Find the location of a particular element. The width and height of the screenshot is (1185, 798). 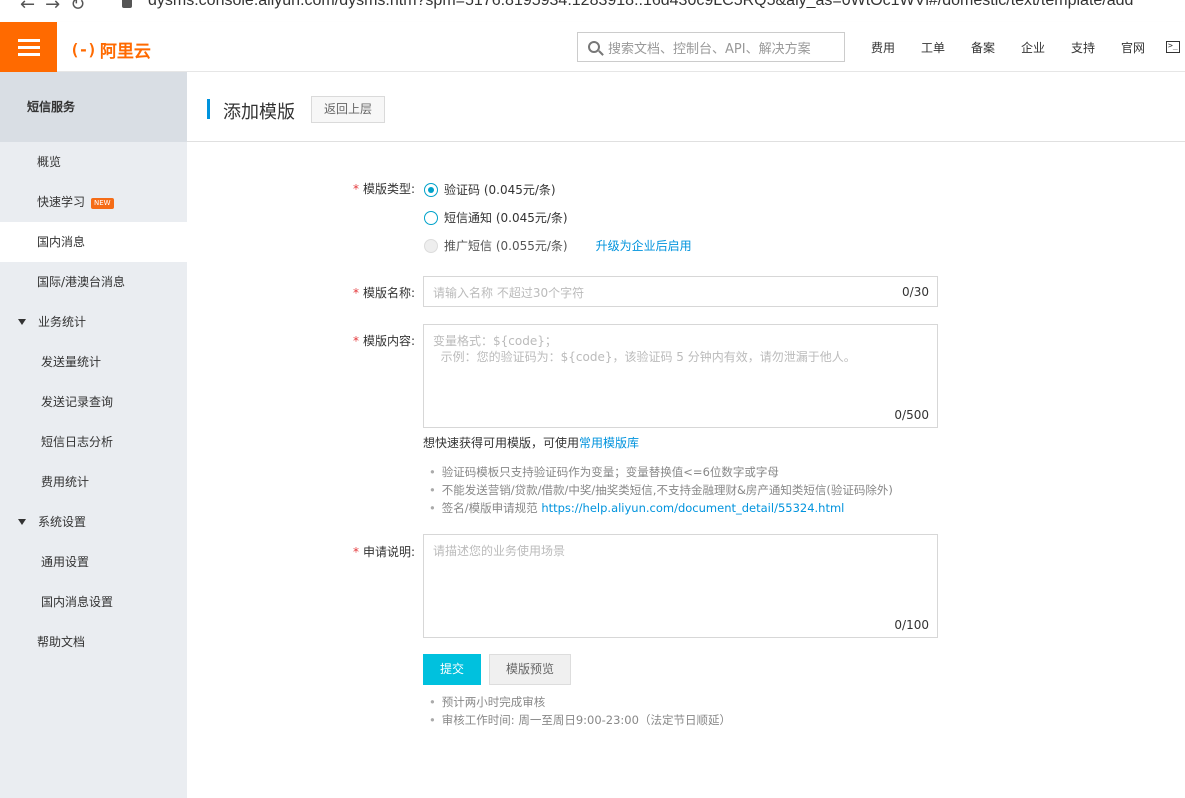

sidebar-item-log-analysis: 短信日志分析 is located at coordinates (93, 442).